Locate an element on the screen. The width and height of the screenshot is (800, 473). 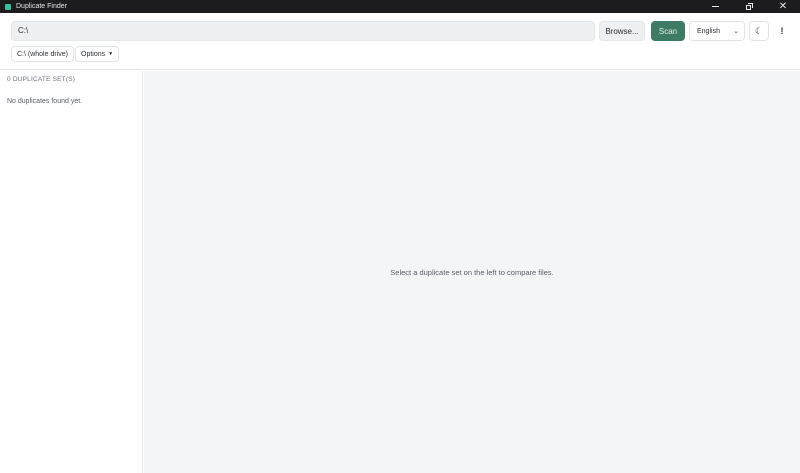
options-label: Options is located at coordinates (93, 54).